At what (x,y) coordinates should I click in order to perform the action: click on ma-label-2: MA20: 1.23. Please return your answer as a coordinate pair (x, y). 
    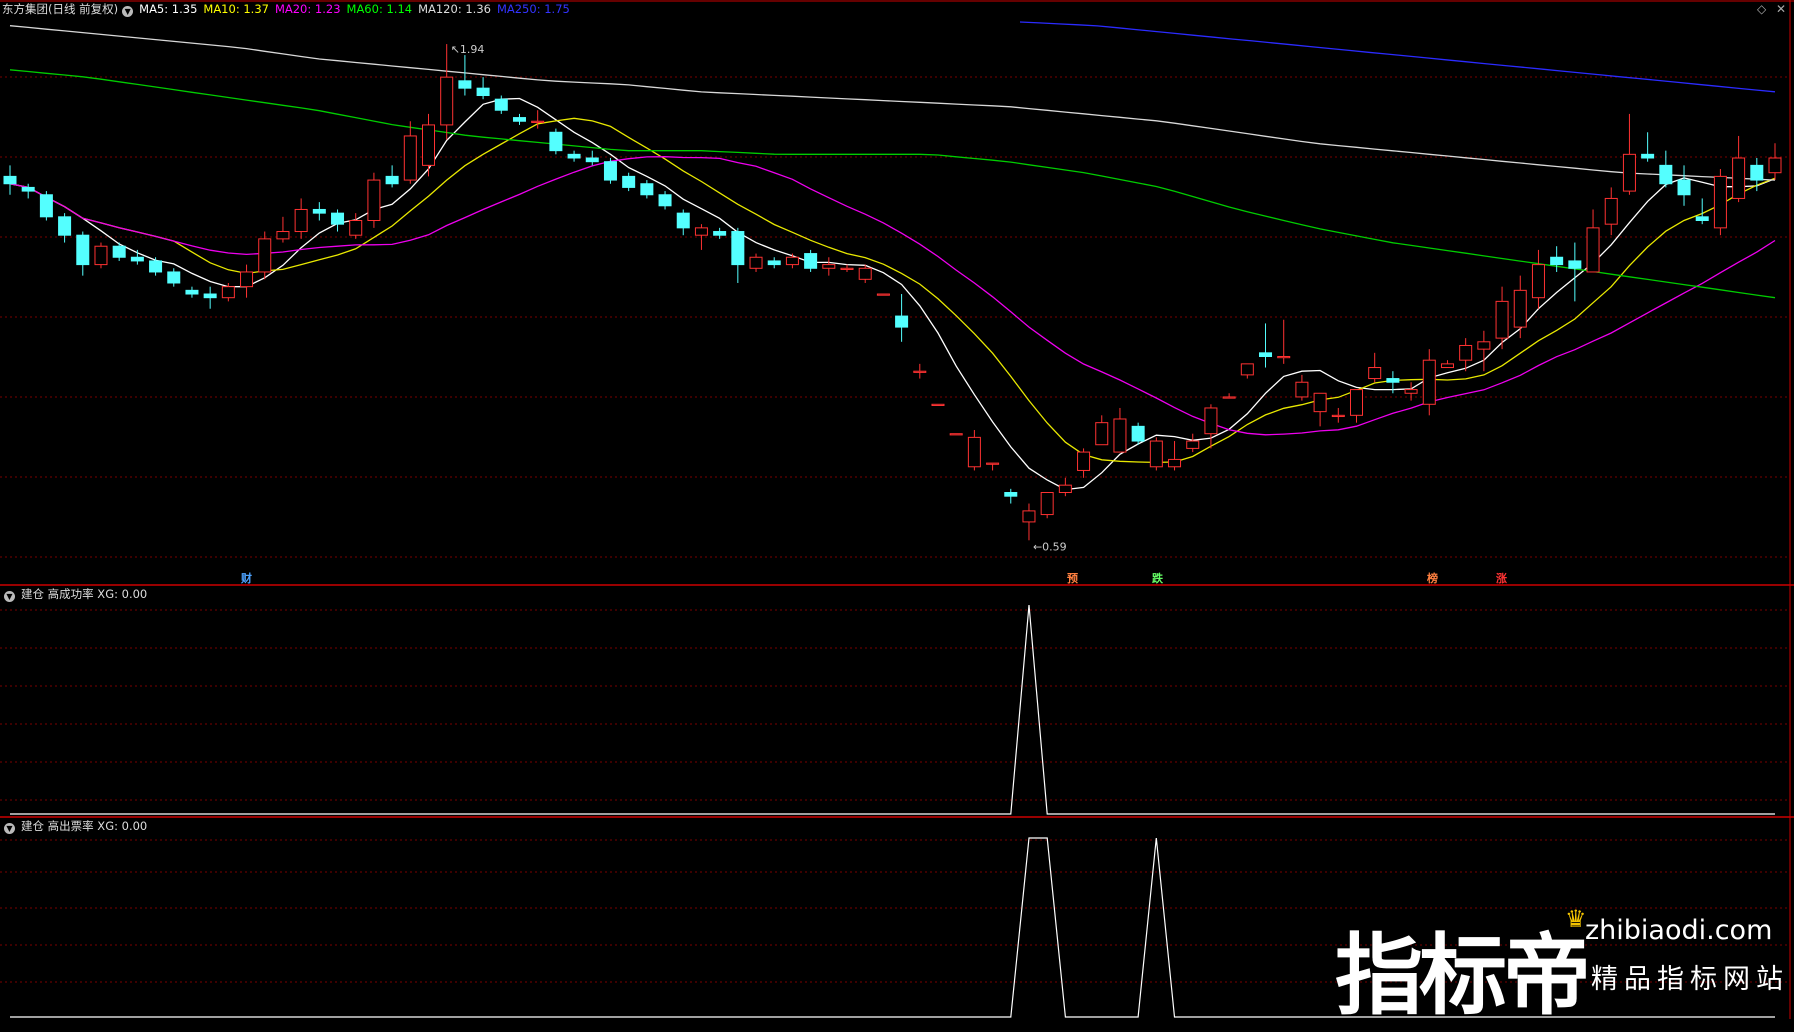
    Looking at the image, I should click on (307, 9).